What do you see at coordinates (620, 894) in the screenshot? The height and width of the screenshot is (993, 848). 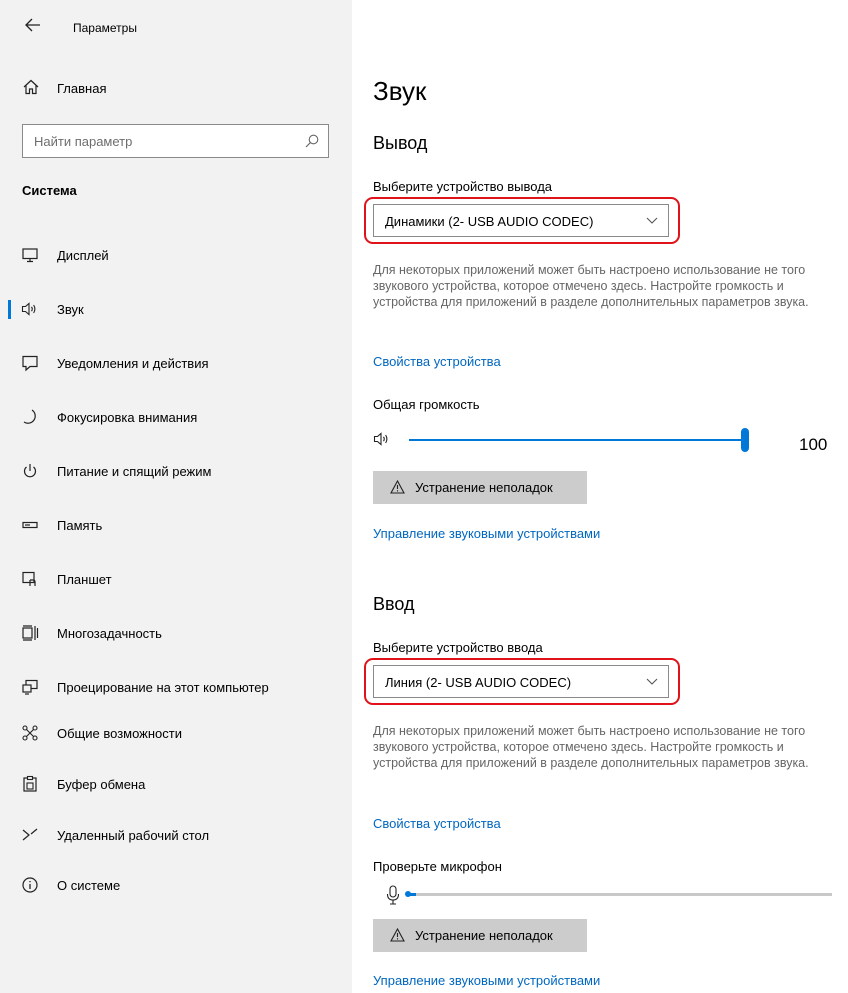 I see `mic-level-track` at bounding box center [620, 894].